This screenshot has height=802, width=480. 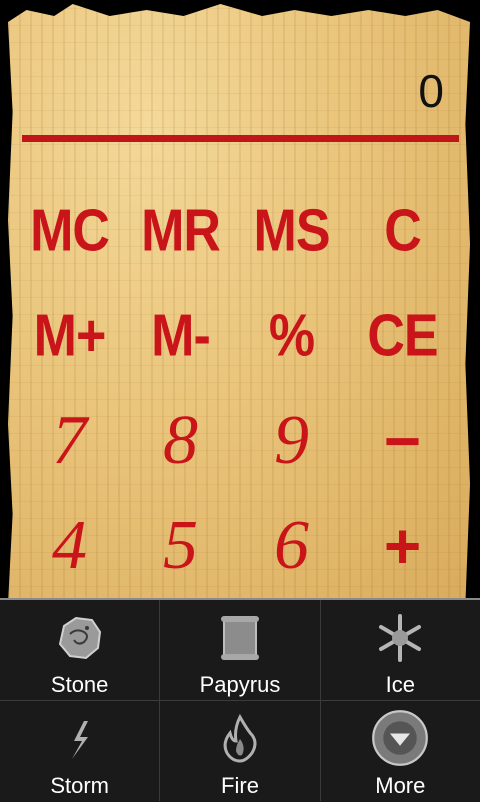 I want to click on menu-item-stone: Stone, so click(x=79, y=650).